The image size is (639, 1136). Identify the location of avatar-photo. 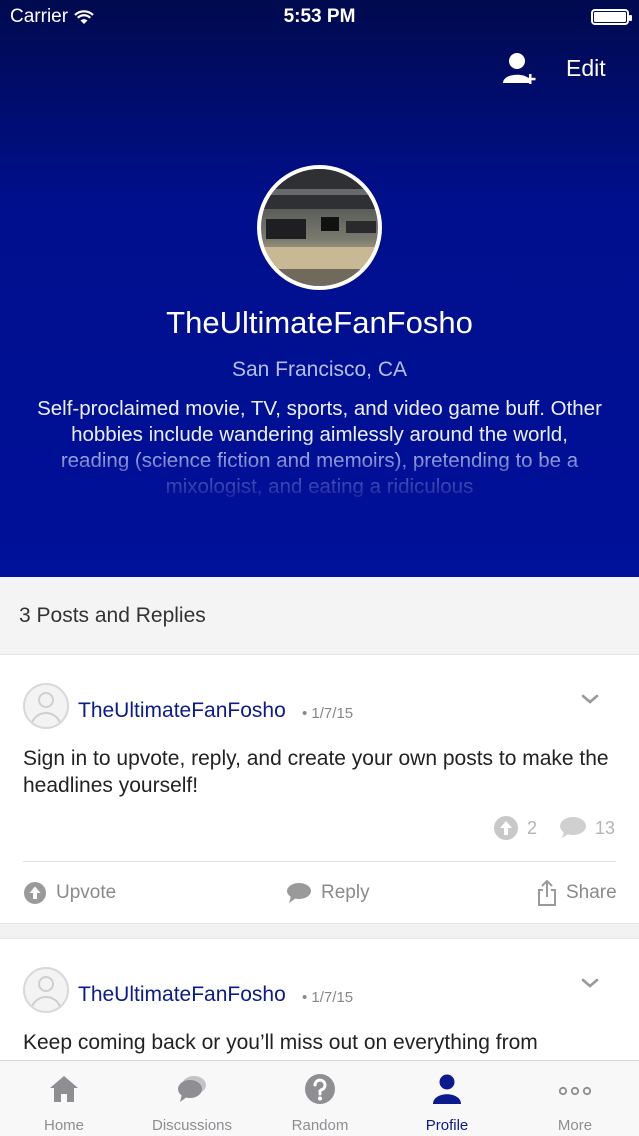
(319, 227).